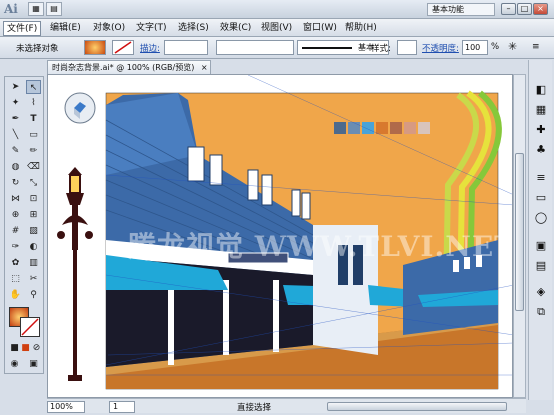  I want to click on line-tool-icon: ╲, so click(15, 135).